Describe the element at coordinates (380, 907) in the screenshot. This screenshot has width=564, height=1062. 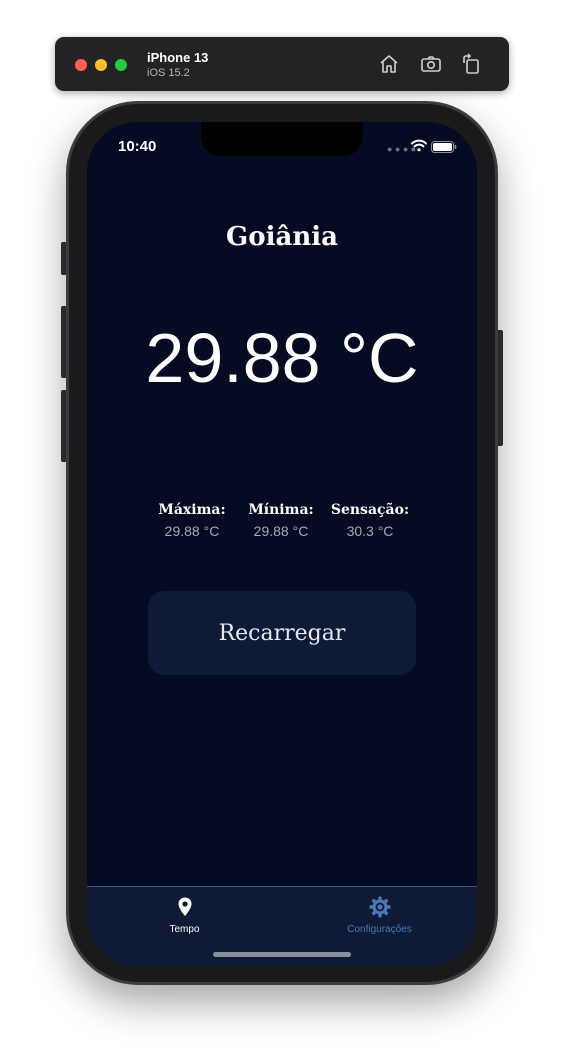
I see `gear-icon` at that location.